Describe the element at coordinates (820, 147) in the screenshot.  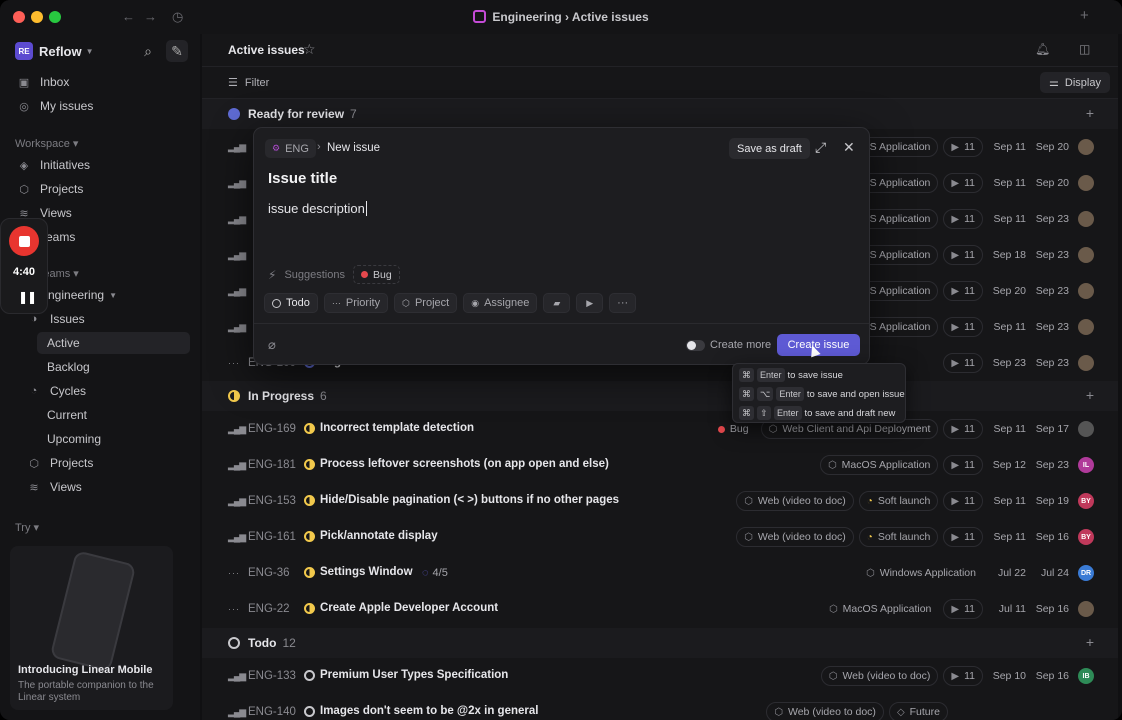
I see `expand-icon: ⤢` at that location.